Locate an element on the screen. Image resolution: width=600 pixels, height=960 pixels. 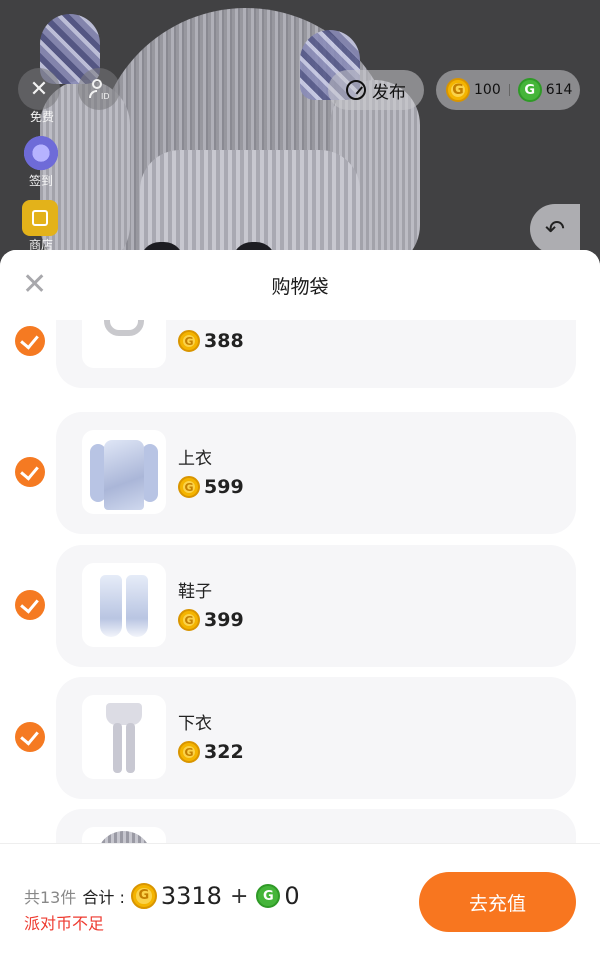
side-menu-checkin-label: 签到 is located at coordinates (41, 180).